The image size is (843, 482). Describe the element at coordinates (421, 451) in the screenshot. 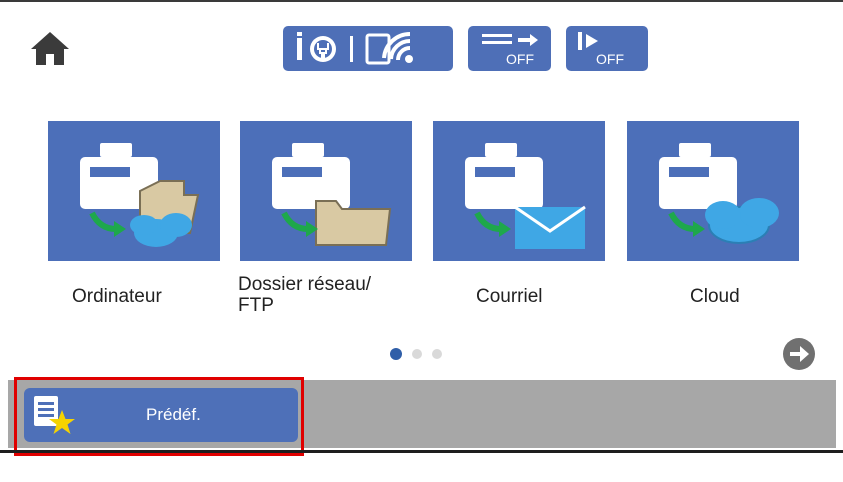

I see `frame-bottom-border` at that location.